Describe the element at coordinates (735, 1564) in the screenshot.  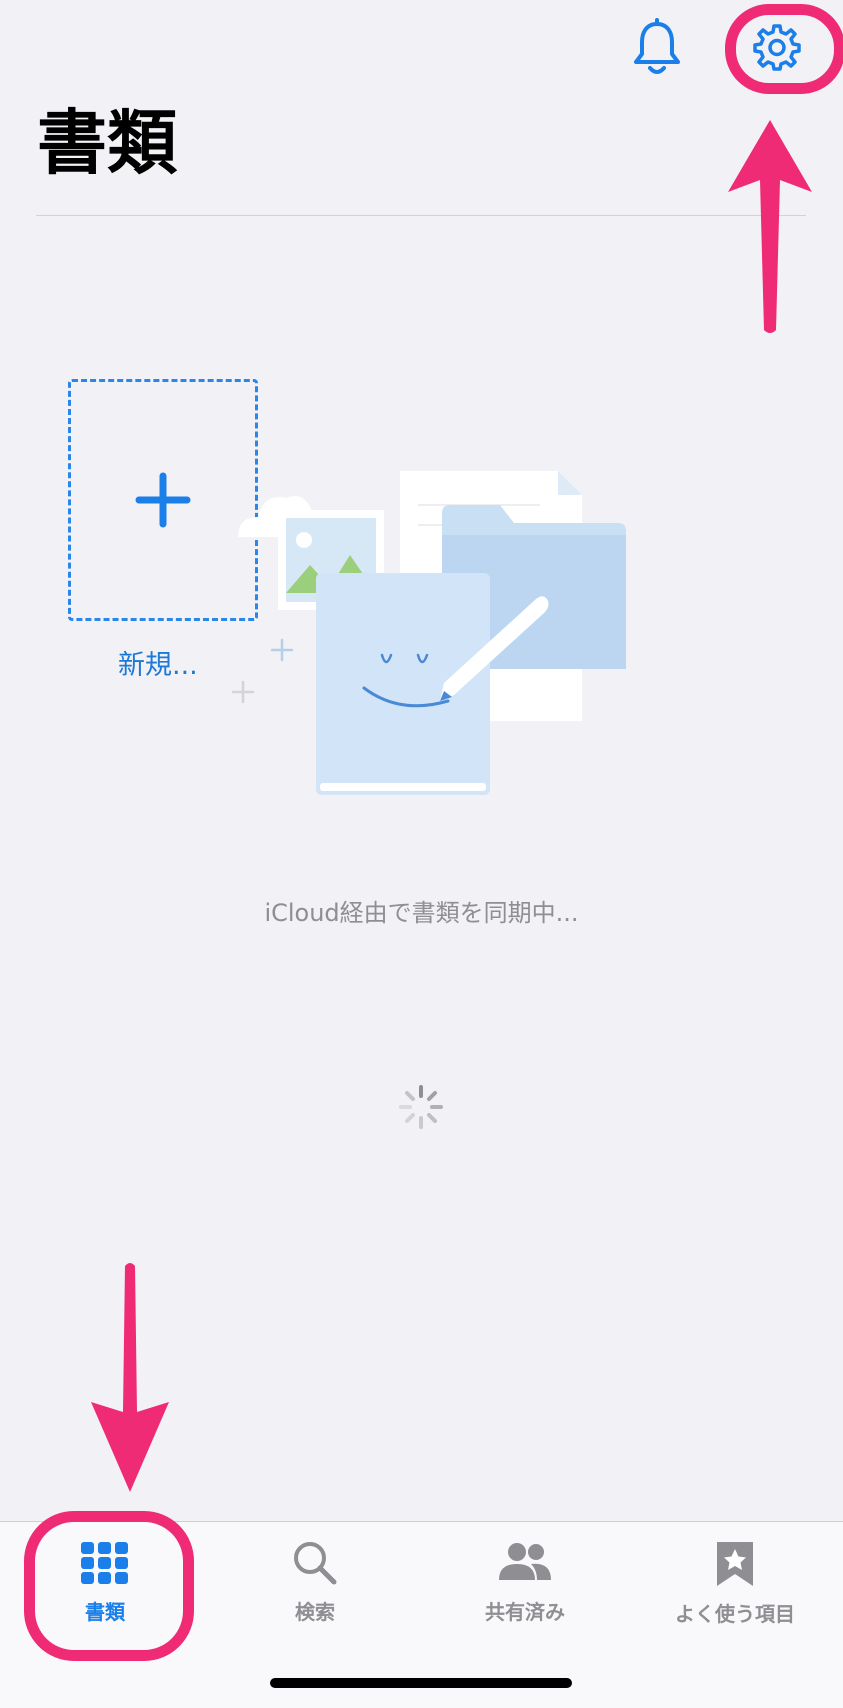
I see `bookmark-star-icon` at that location.